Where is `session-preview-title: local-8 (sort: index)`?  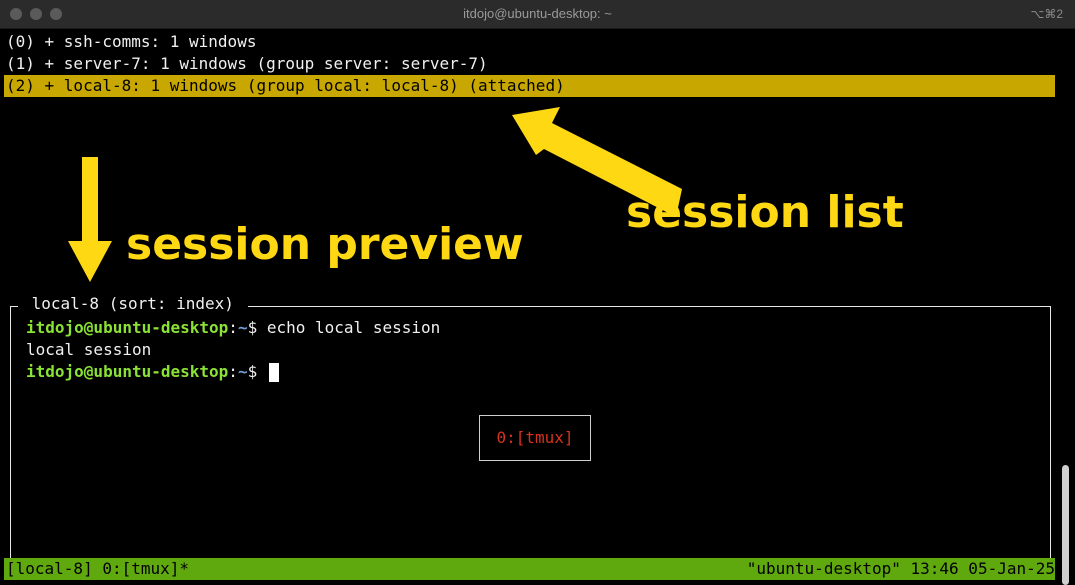 session-preview-title: local-8 (sort: index) is located at coordinates (133, 304).